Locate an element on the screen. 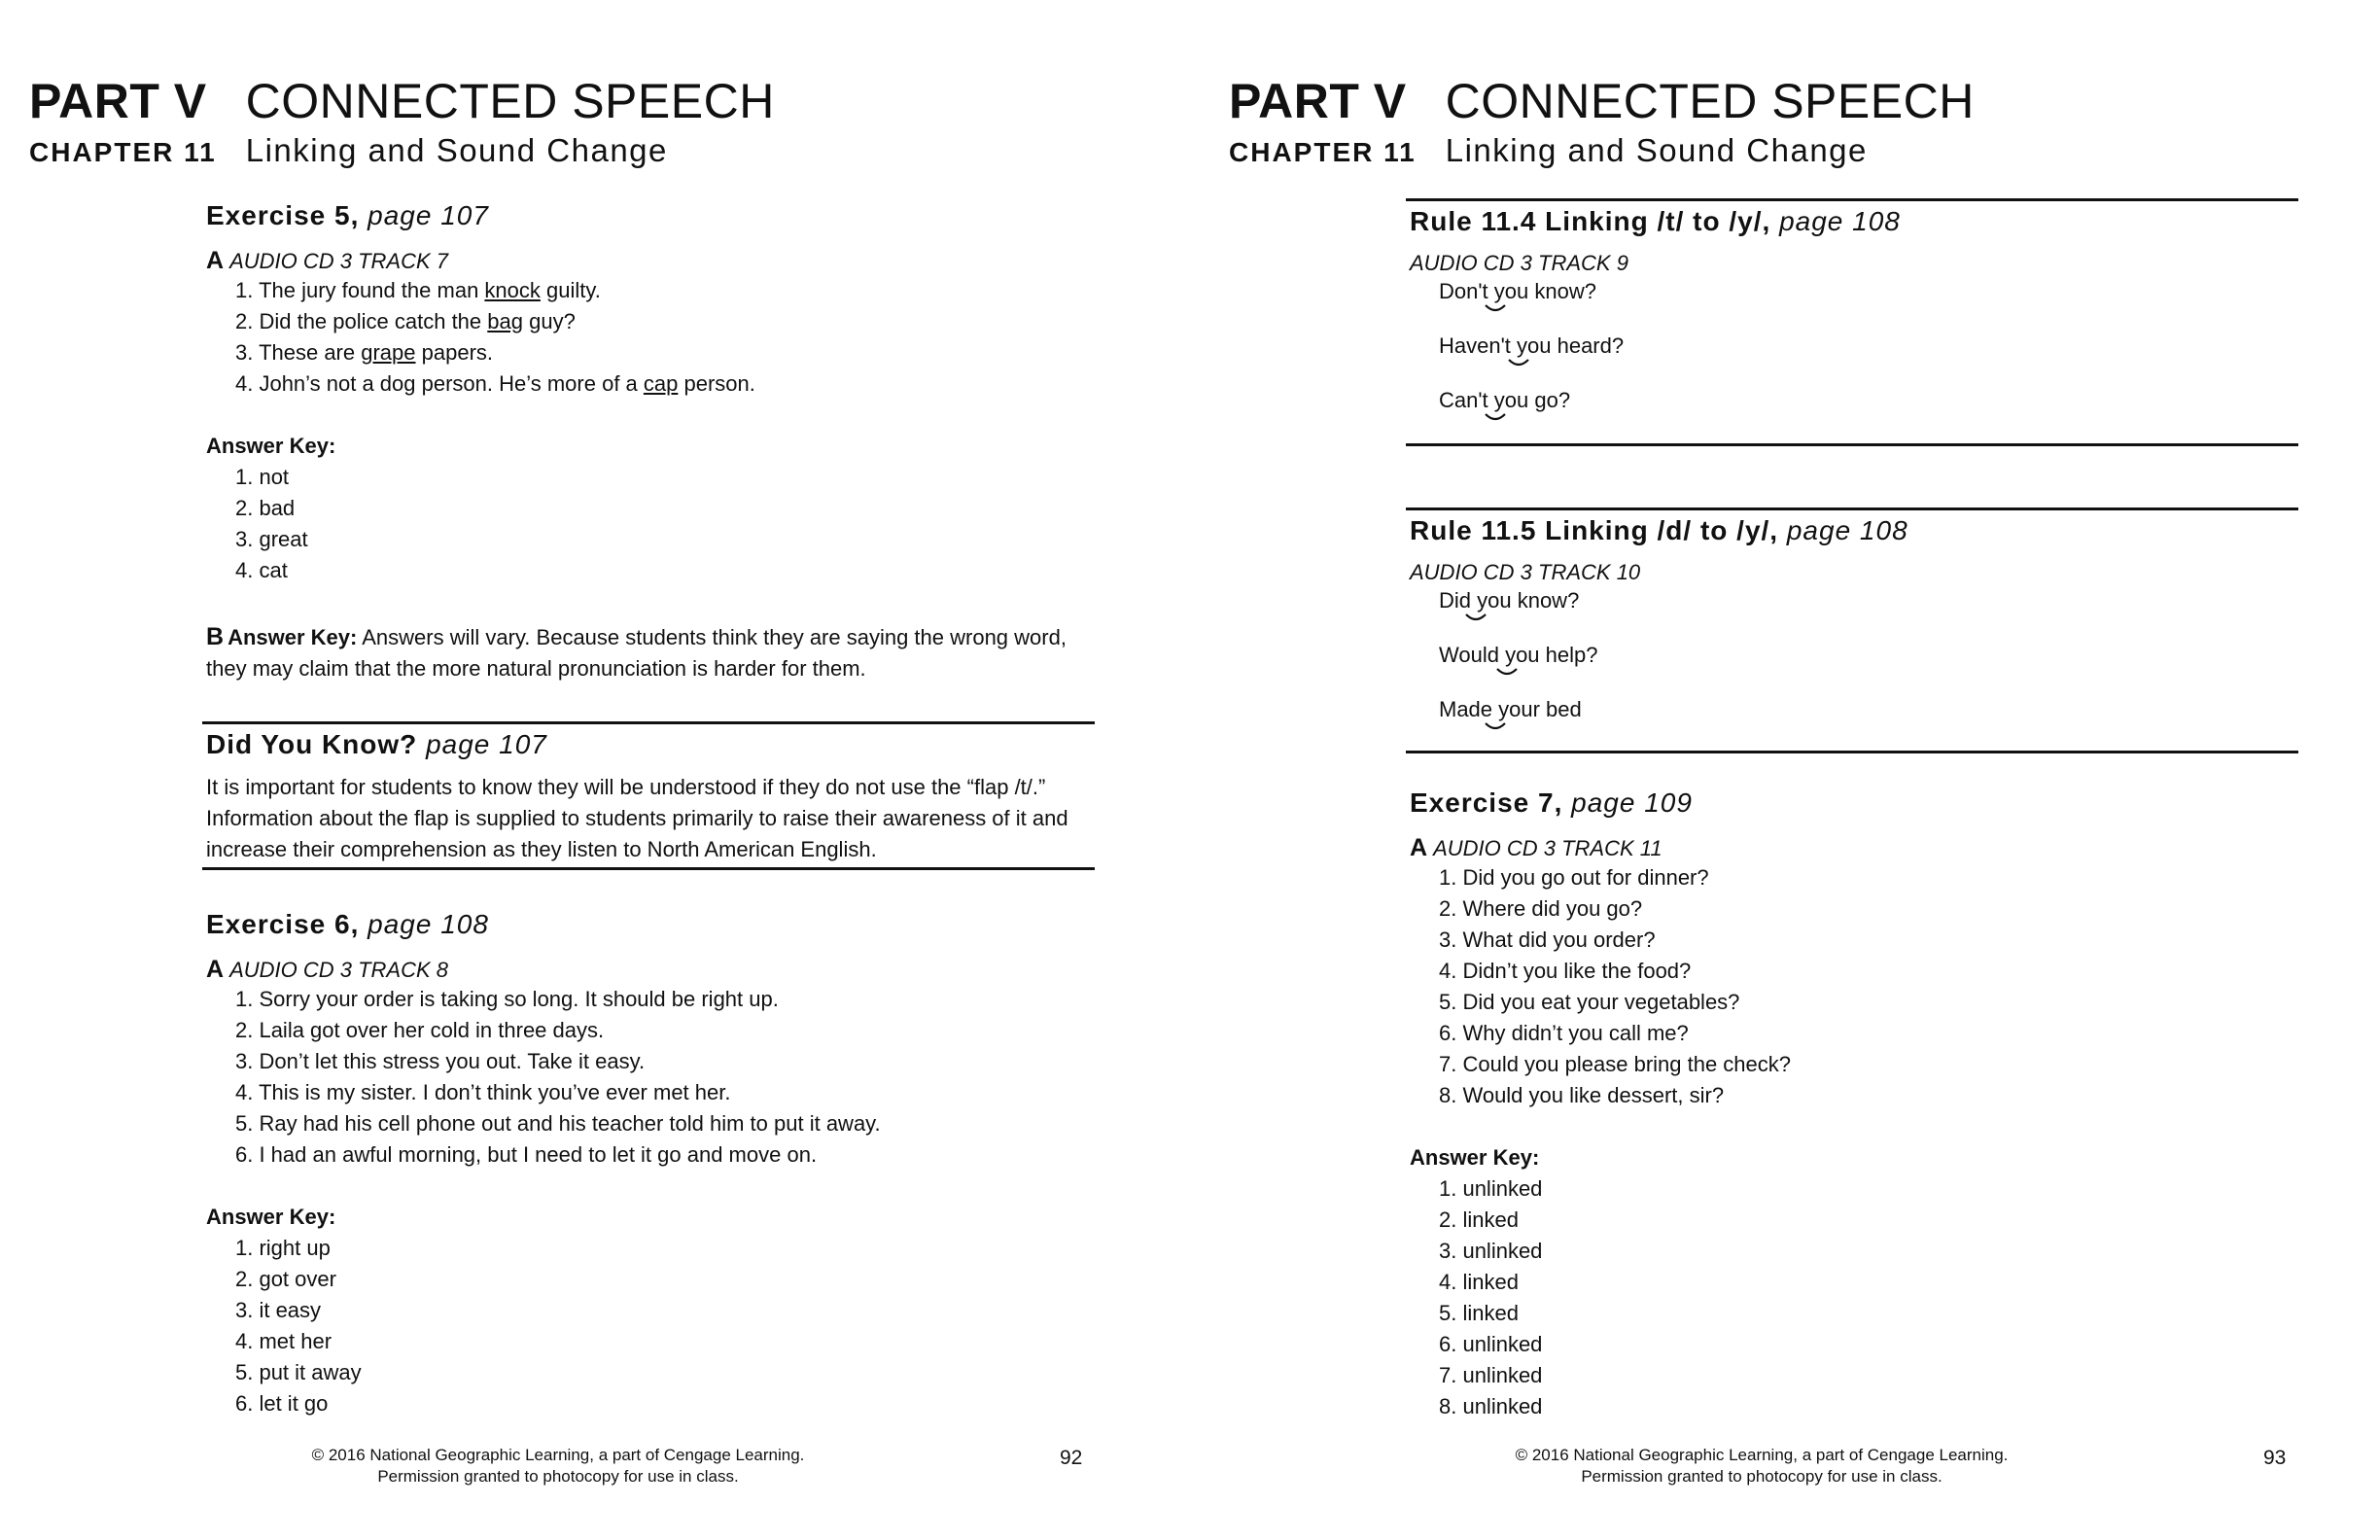 The width and height of the screenshot is (2380, 1540). list-item: 2. Did the police catch the bag guy? is located at coordinates (405, 321).